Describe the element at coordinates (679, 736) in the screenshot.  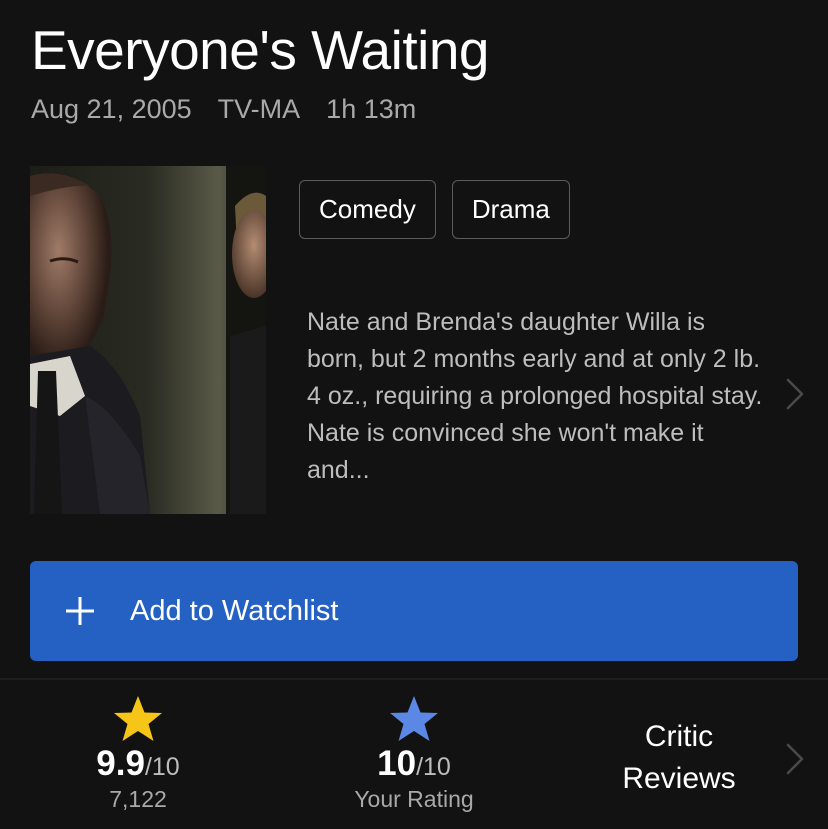
I see `critic-reviews-line1: Critic` at that location.